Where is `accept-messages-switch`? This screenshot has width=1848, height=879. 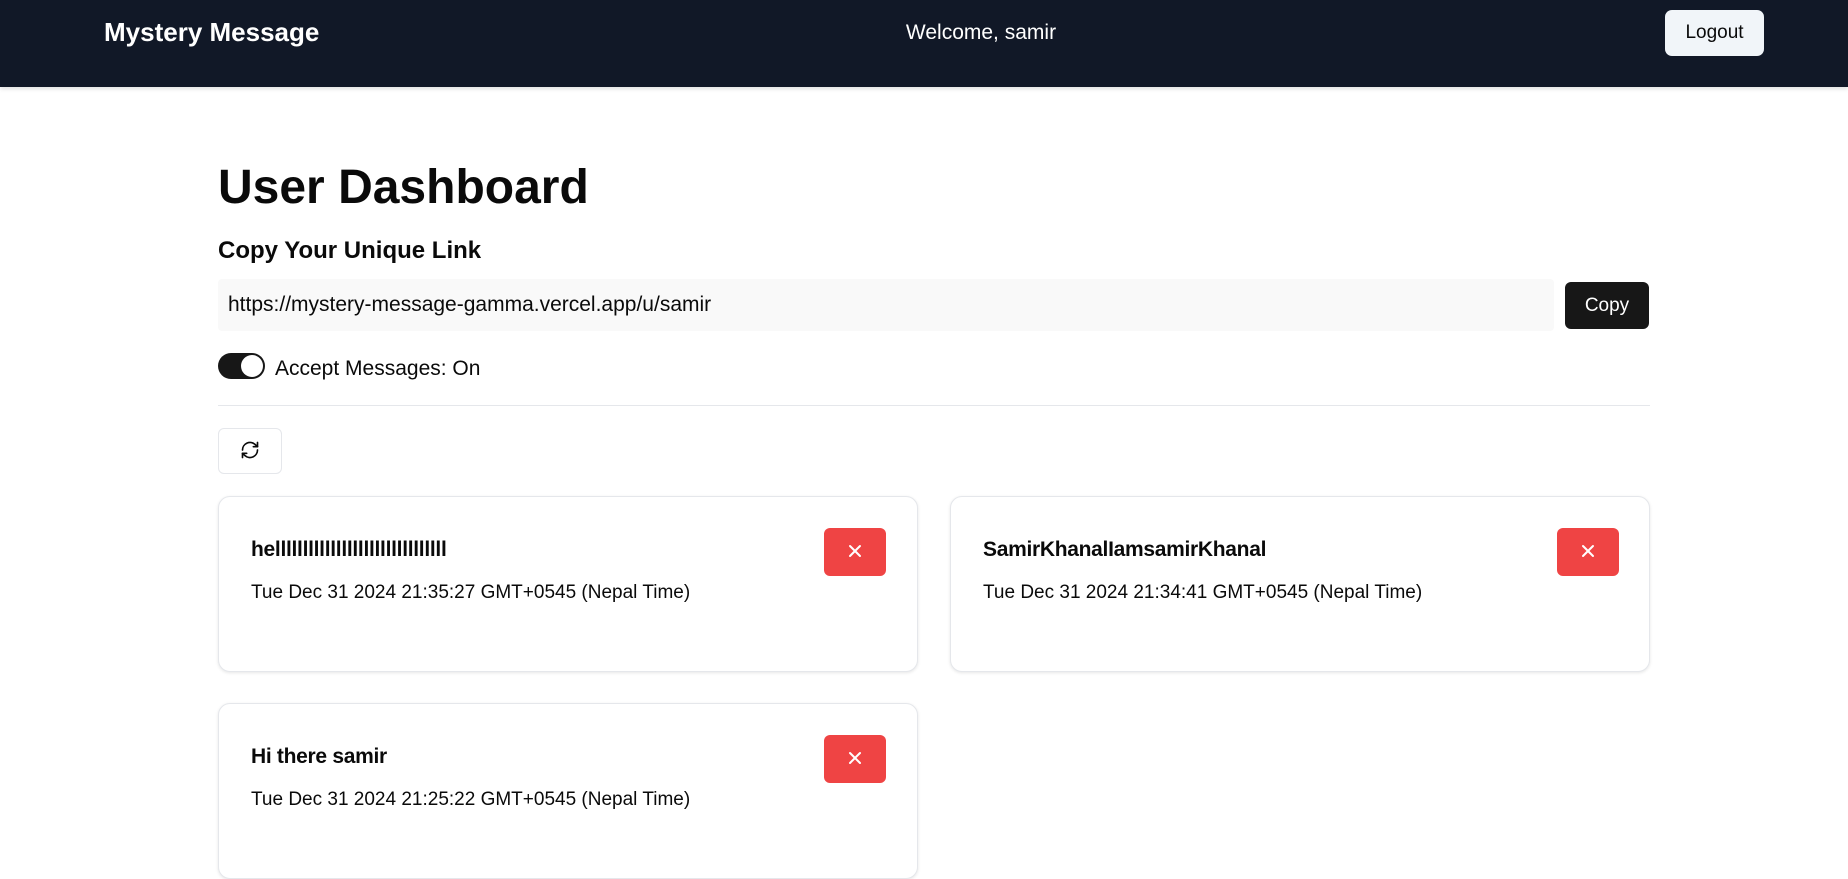 accept-messages-switch is located at coordinates (241, 366).